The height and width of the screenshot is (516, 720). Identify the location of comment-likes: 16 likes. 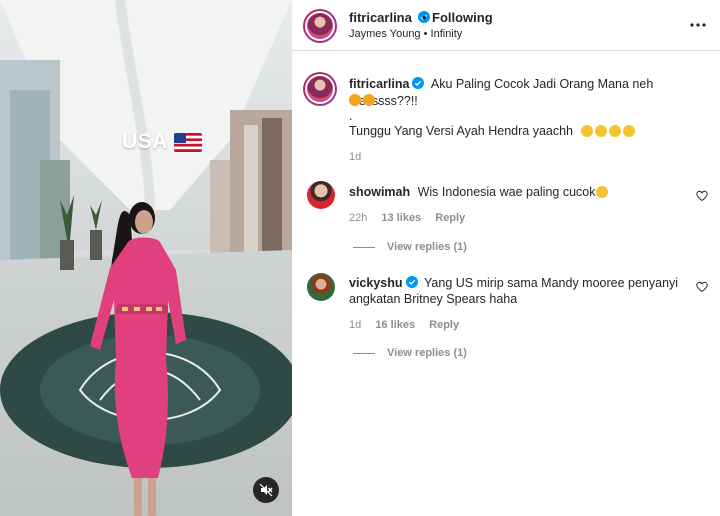
(395, 325).